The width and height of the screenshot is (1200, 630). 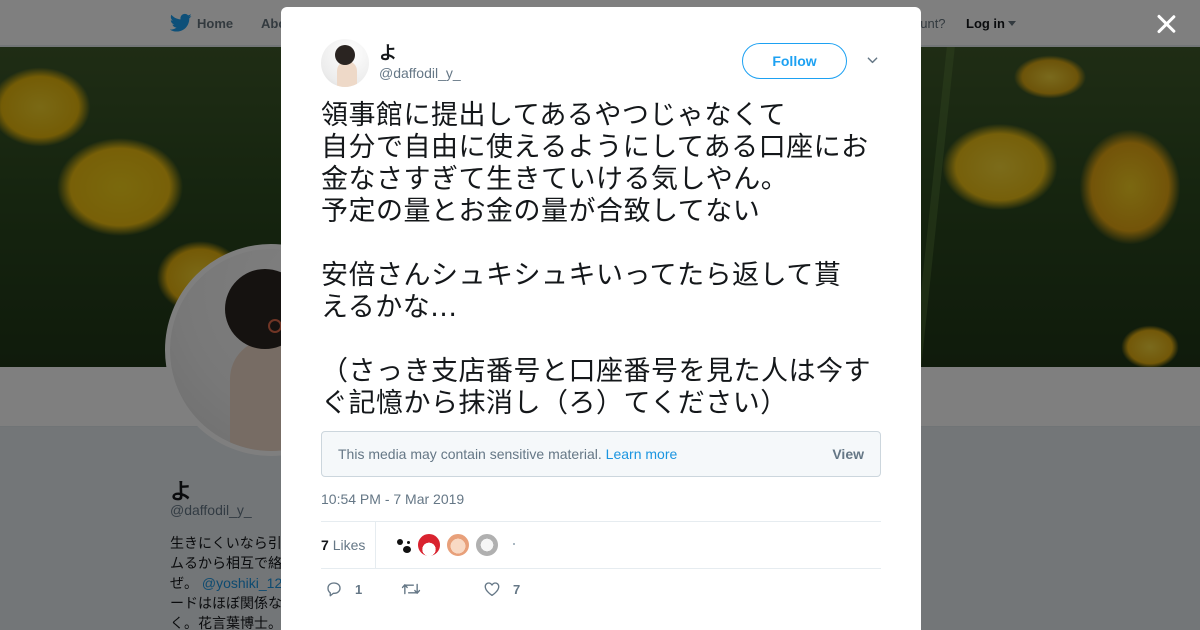 I want to click on heart-icon, so click(x=492, y=589).